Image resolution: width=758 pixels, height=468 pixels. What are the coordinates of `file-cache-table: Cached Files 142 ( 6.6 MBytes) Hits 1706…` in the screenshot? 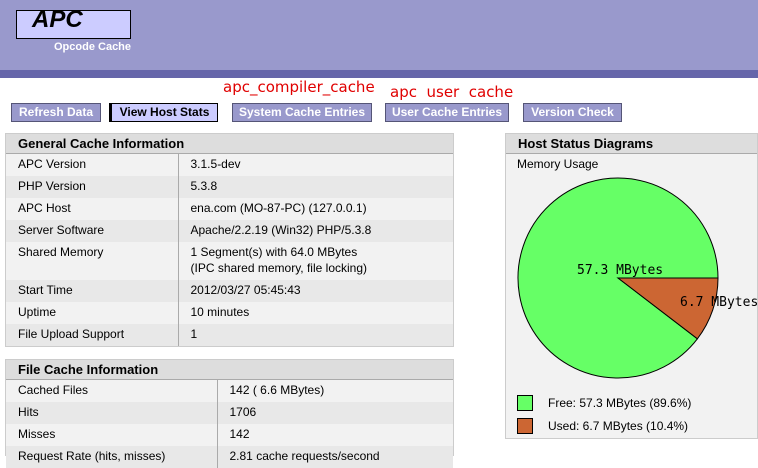 It's located at (229, 424).